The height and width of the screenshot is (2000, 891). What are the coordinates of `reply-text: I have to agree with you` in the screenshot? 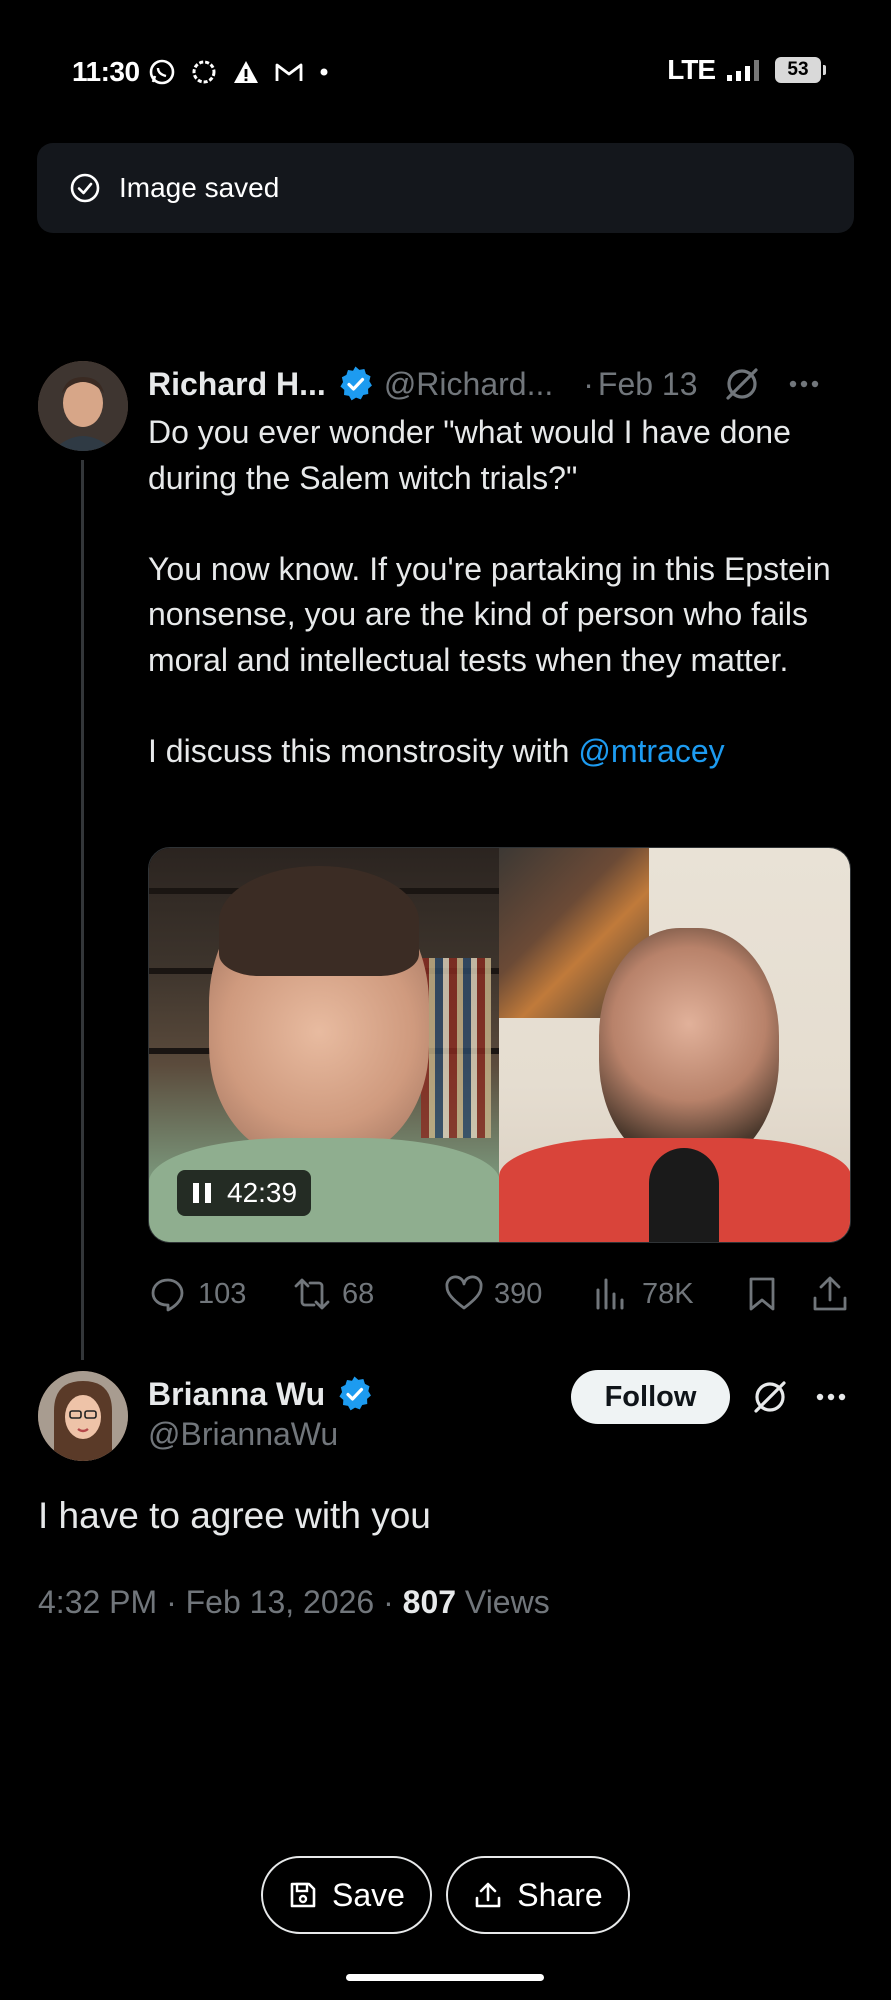 It's located at (234, 1515).